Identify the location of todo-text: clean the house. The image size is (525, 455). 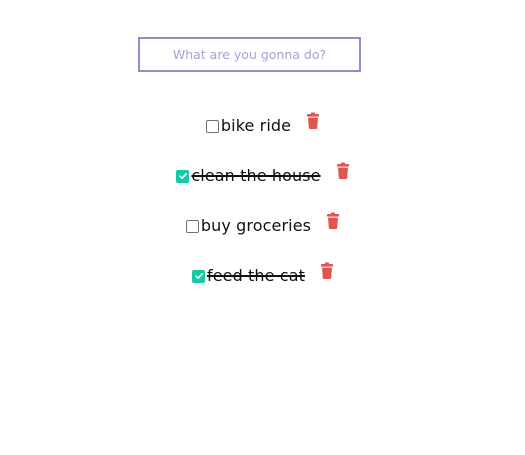
(256, 175).